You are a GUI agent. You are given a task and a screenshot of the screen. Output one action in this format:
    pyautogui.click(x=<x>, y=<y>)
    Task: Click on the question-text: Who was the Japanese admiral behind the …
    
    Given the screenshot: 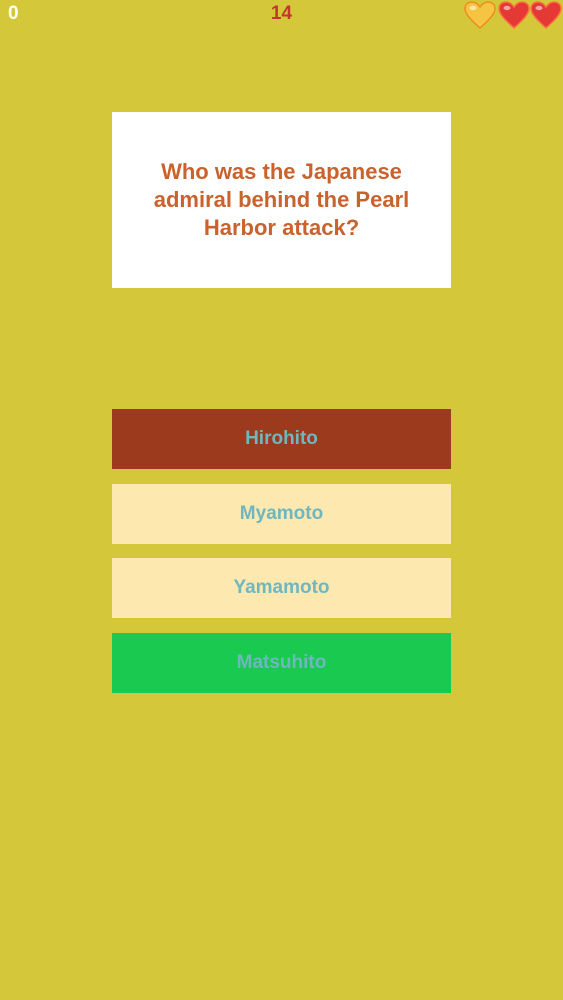 What is the action you would take?
    pyautogui.click(x=281, y=199)
    